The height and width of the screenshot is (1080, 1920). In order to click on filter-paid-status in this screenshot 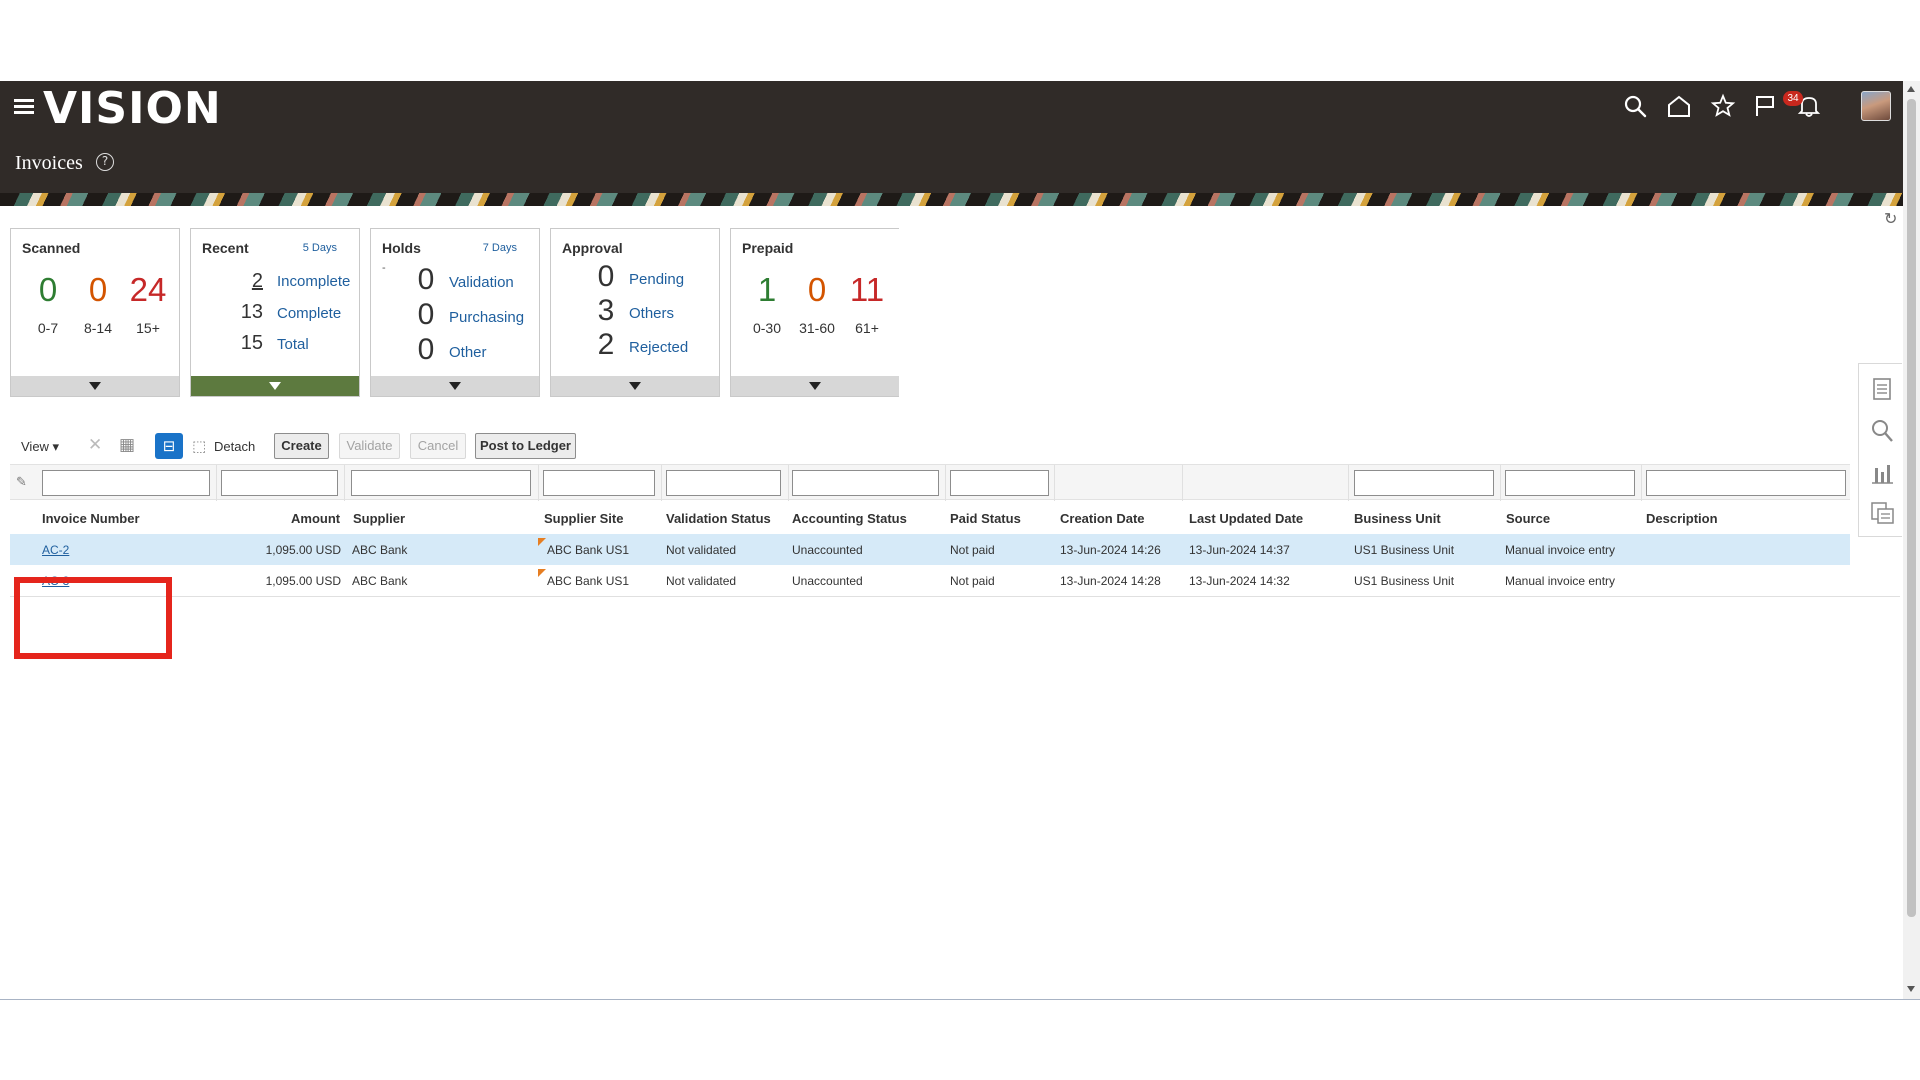, I will do `click(999, 483)`.